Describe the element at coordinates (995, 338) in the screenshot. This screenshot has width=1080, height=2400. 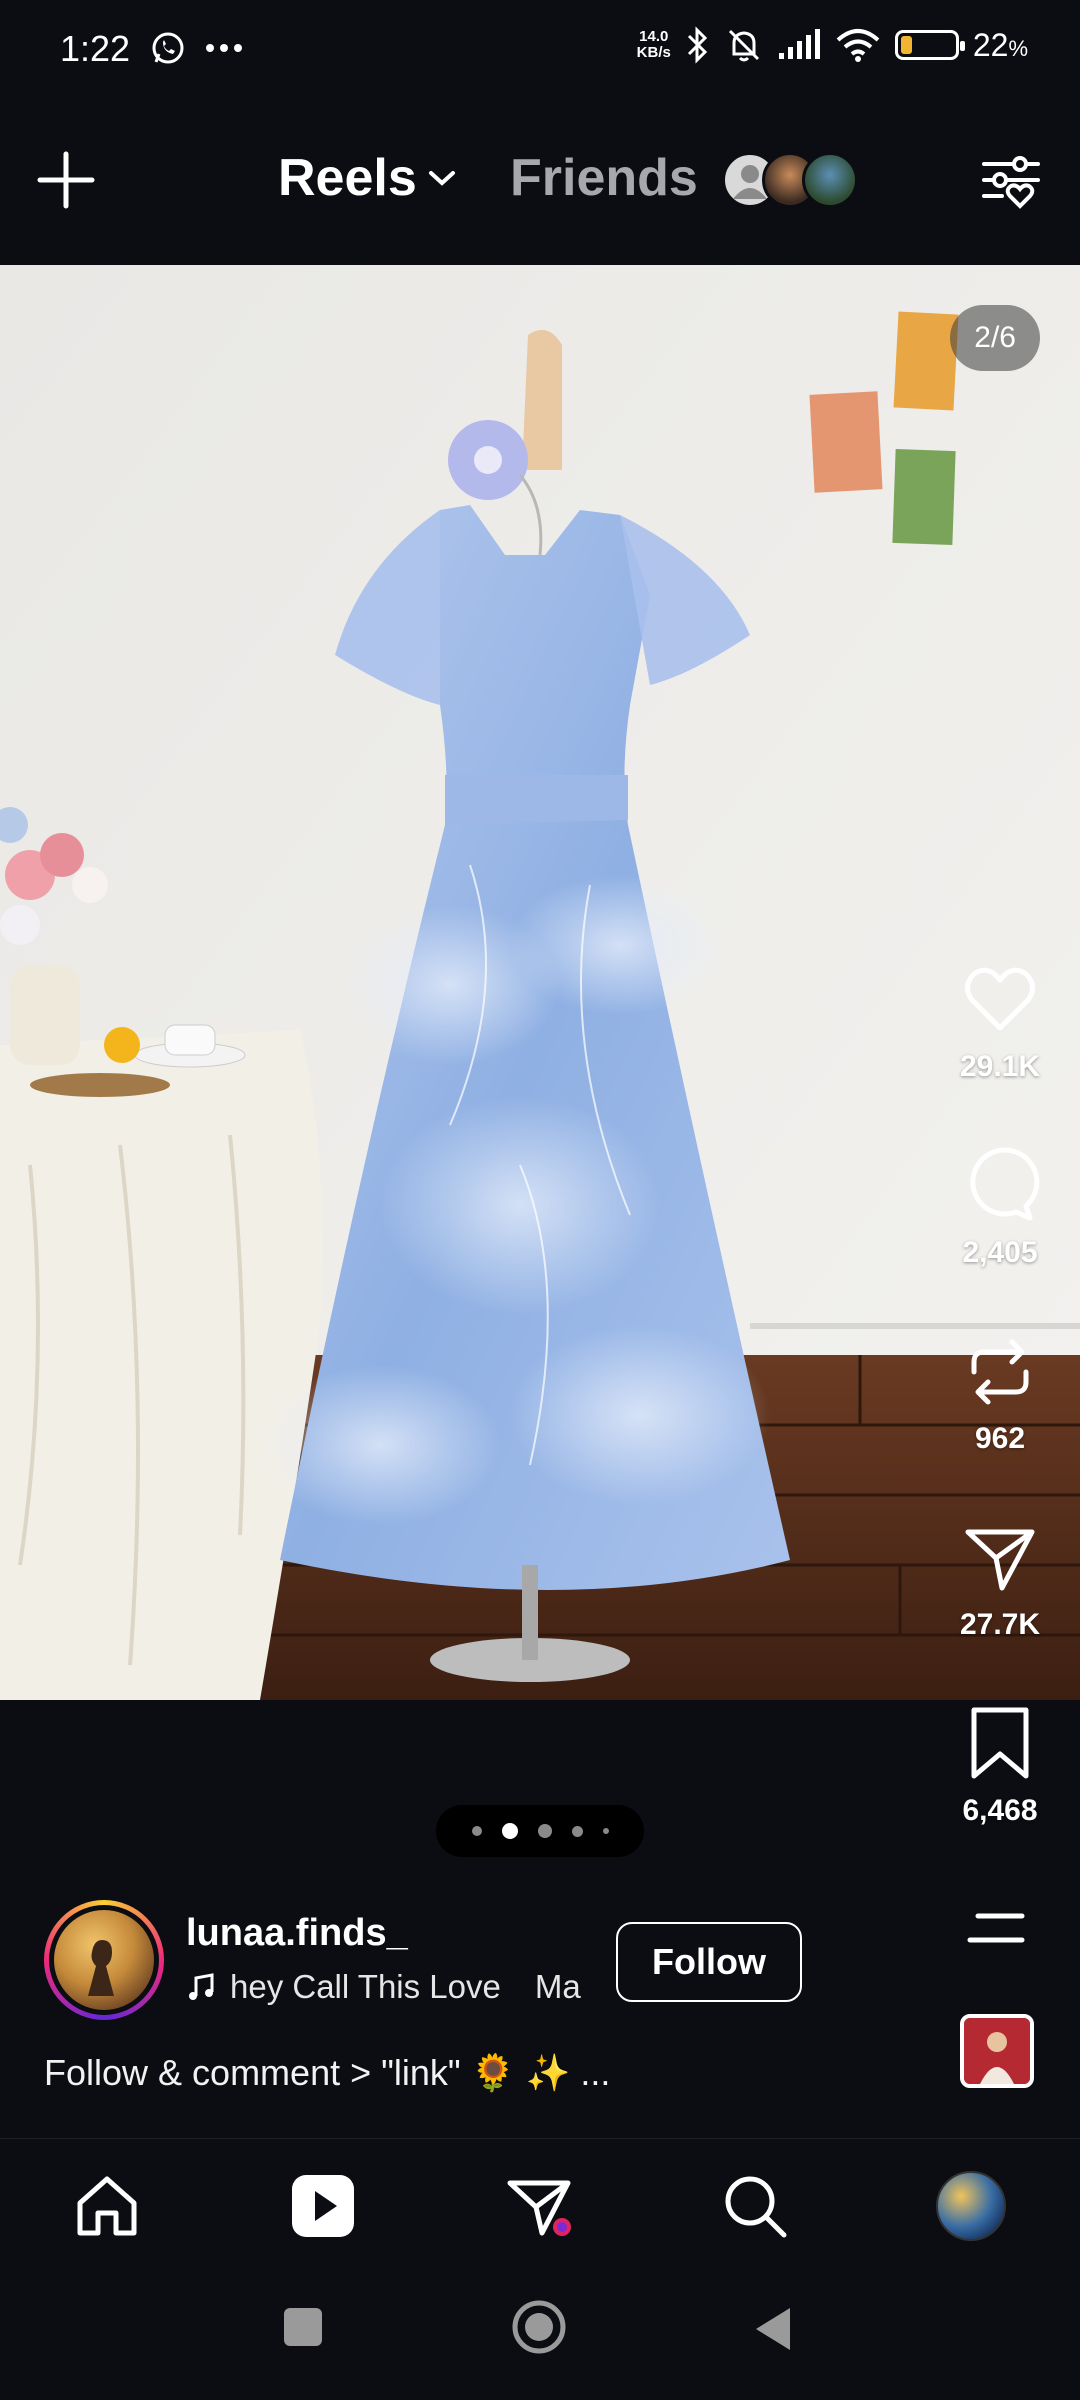
I see `media-counter: 2/6` at that location.